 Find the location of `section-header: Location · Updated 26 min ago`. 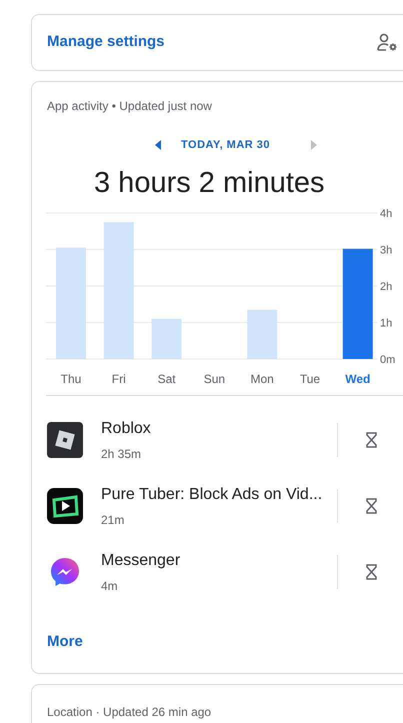

section-header: Location · Updated 26 min ago is located at coordinates (129, 712).